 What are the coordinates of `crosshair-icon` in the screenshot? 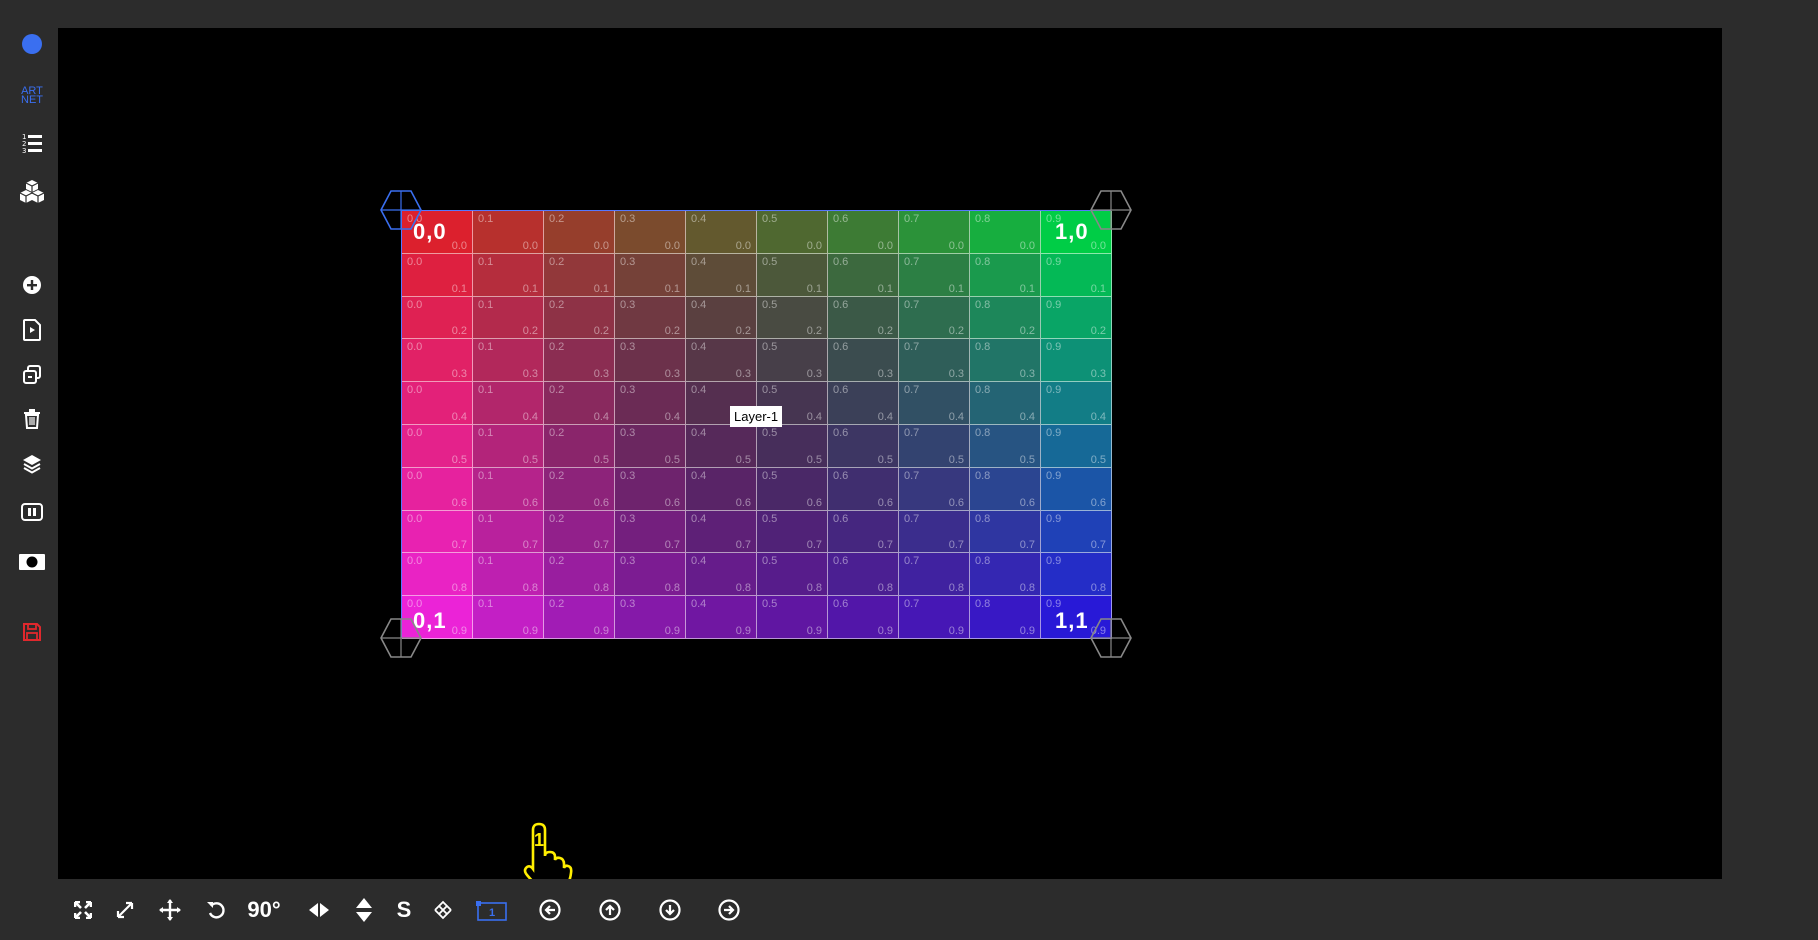 It's located at (443, 910).